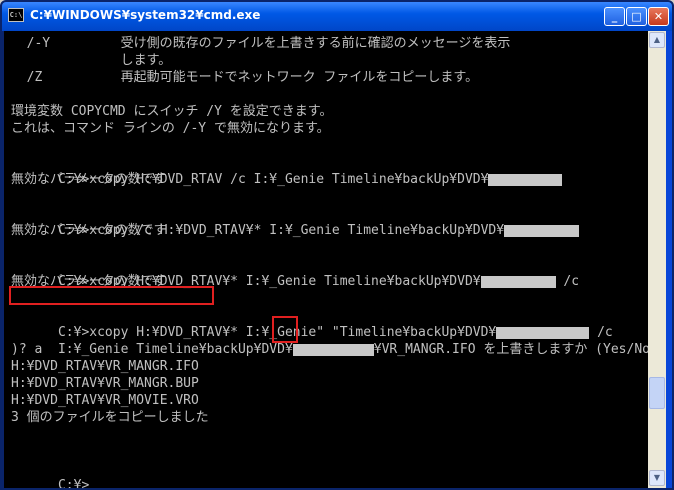 The height and width of the screenshot is (490, 674). Describe the element at coordinates (669, 259) in the screenshot. I see `window-frame-right` at that location.